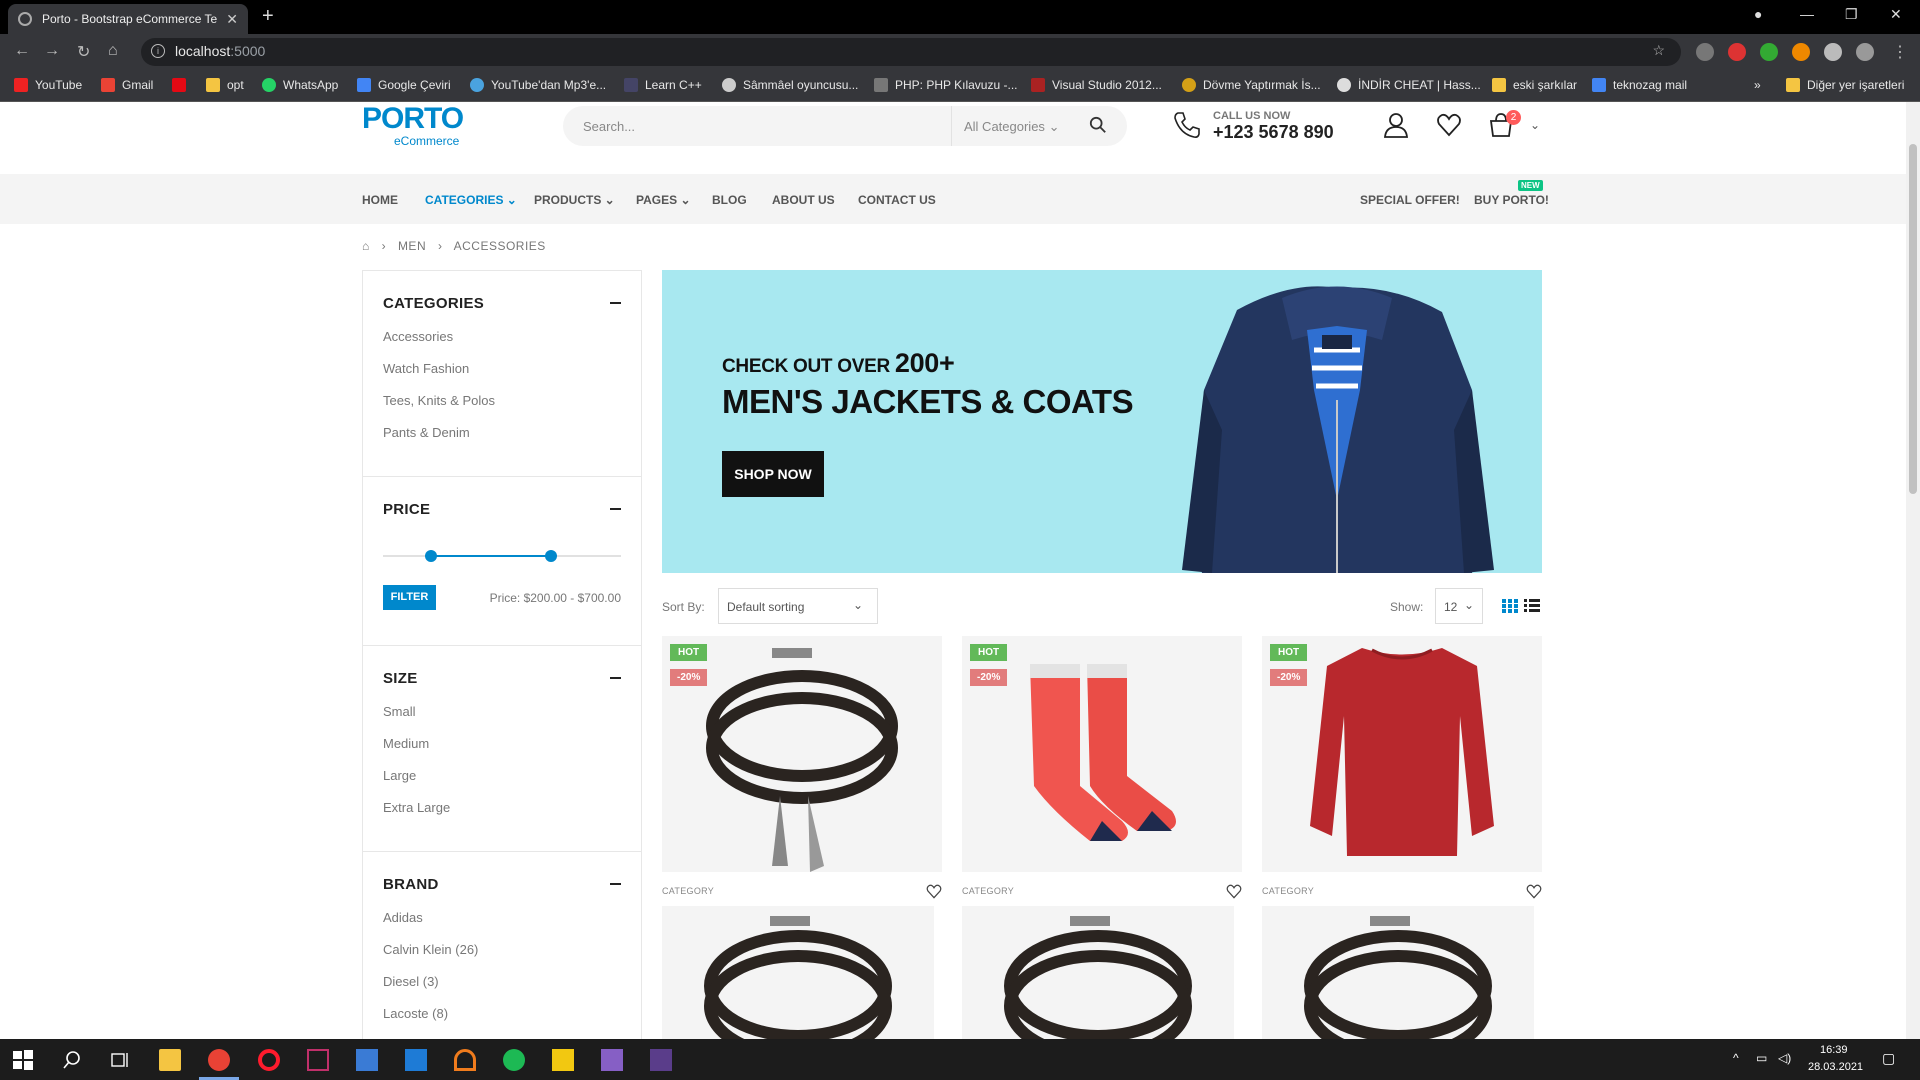 The height and width of the screenshot is (1080, 1920). What do you see at coordinates (1658, 50) in the screenshot?
I see `bookmark-star-icon: ☆` at bounding box center [1658, 50].